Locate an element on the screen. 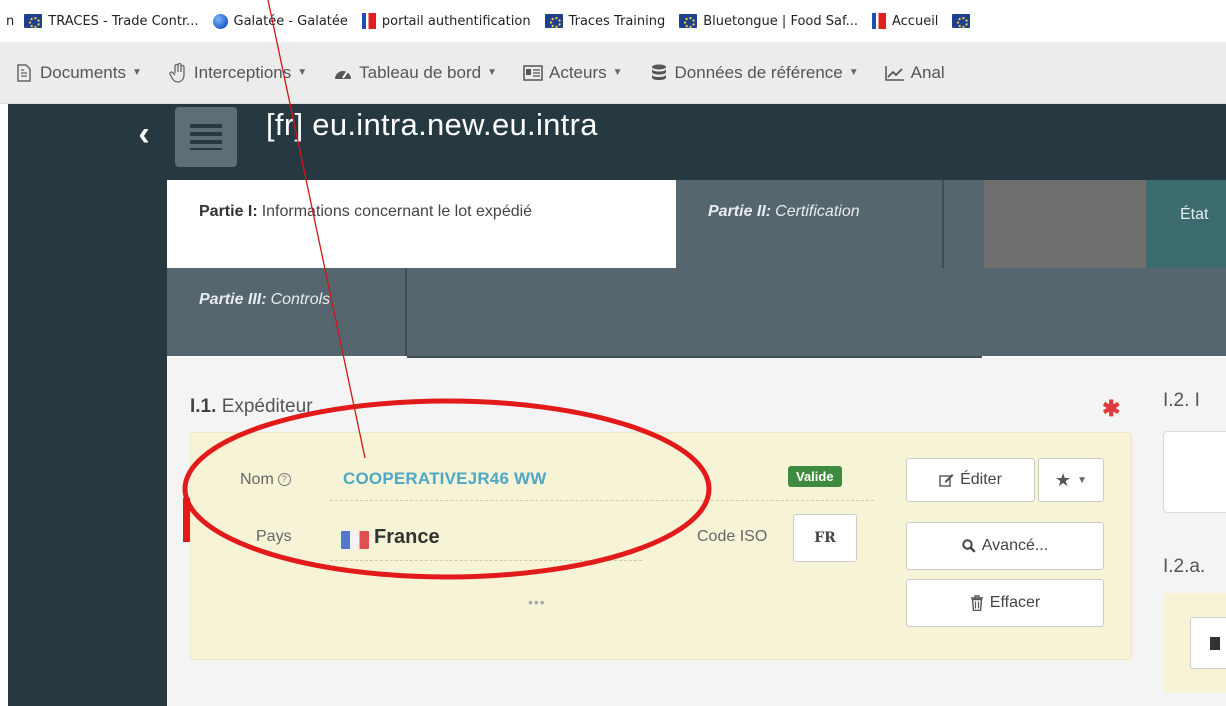  bookmark-portail: portail authentification is located at coordinates (446, 21).